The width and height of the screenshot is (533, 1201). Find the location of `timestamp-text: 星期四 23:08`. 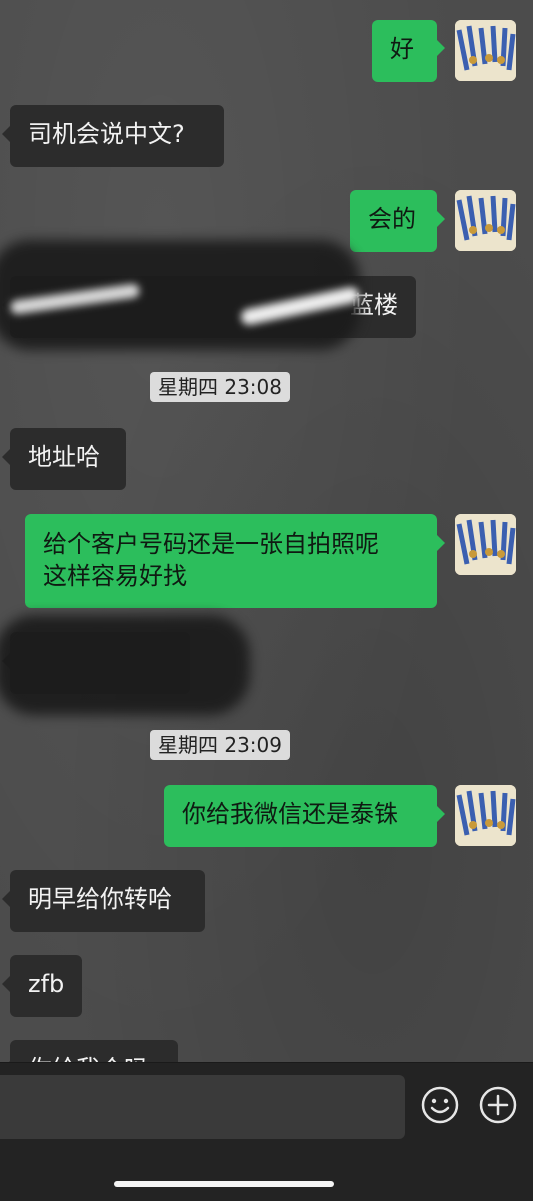

timestamp-text: 星期四 23:08 is located at coordinates (220, 387).